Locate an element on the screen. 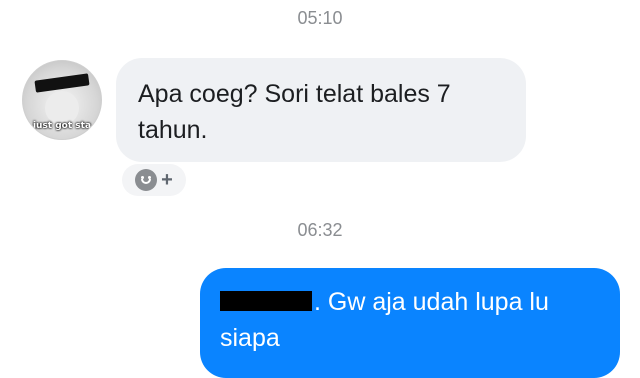  avatar-face is located at coordinates (62, 108).